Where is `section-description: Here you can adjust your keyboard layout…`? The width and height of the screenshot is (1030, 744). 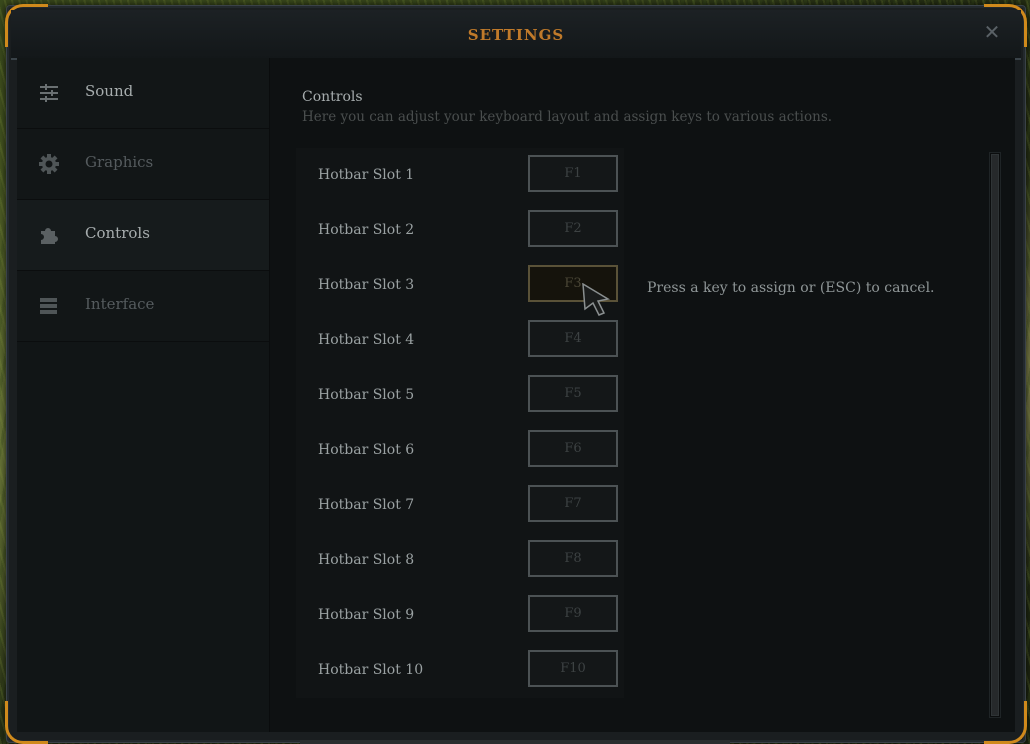 section-description: Here you can adjust your keyboard layout… is located at coordinates (567, 117).